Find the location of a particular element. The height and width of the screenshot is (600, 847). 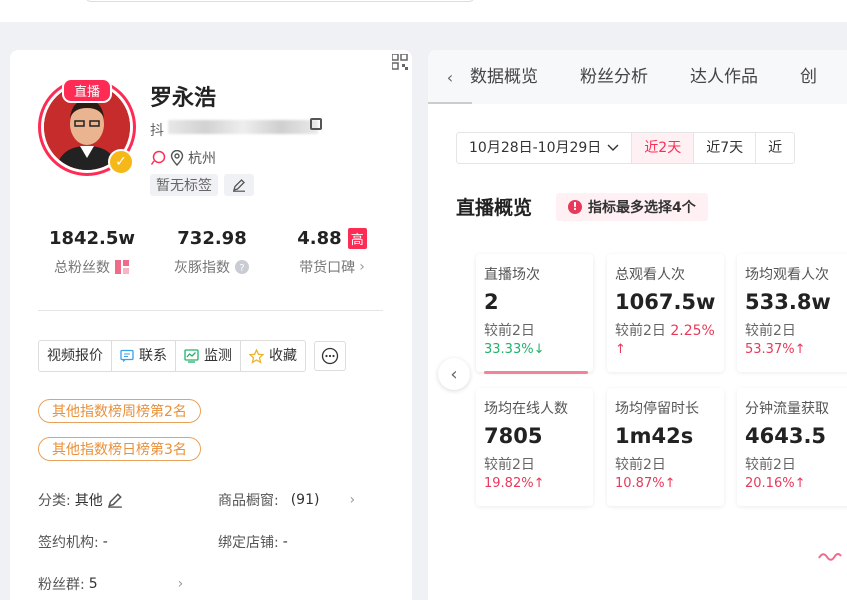

qr-code-icon is located at coordinates (400, 62).